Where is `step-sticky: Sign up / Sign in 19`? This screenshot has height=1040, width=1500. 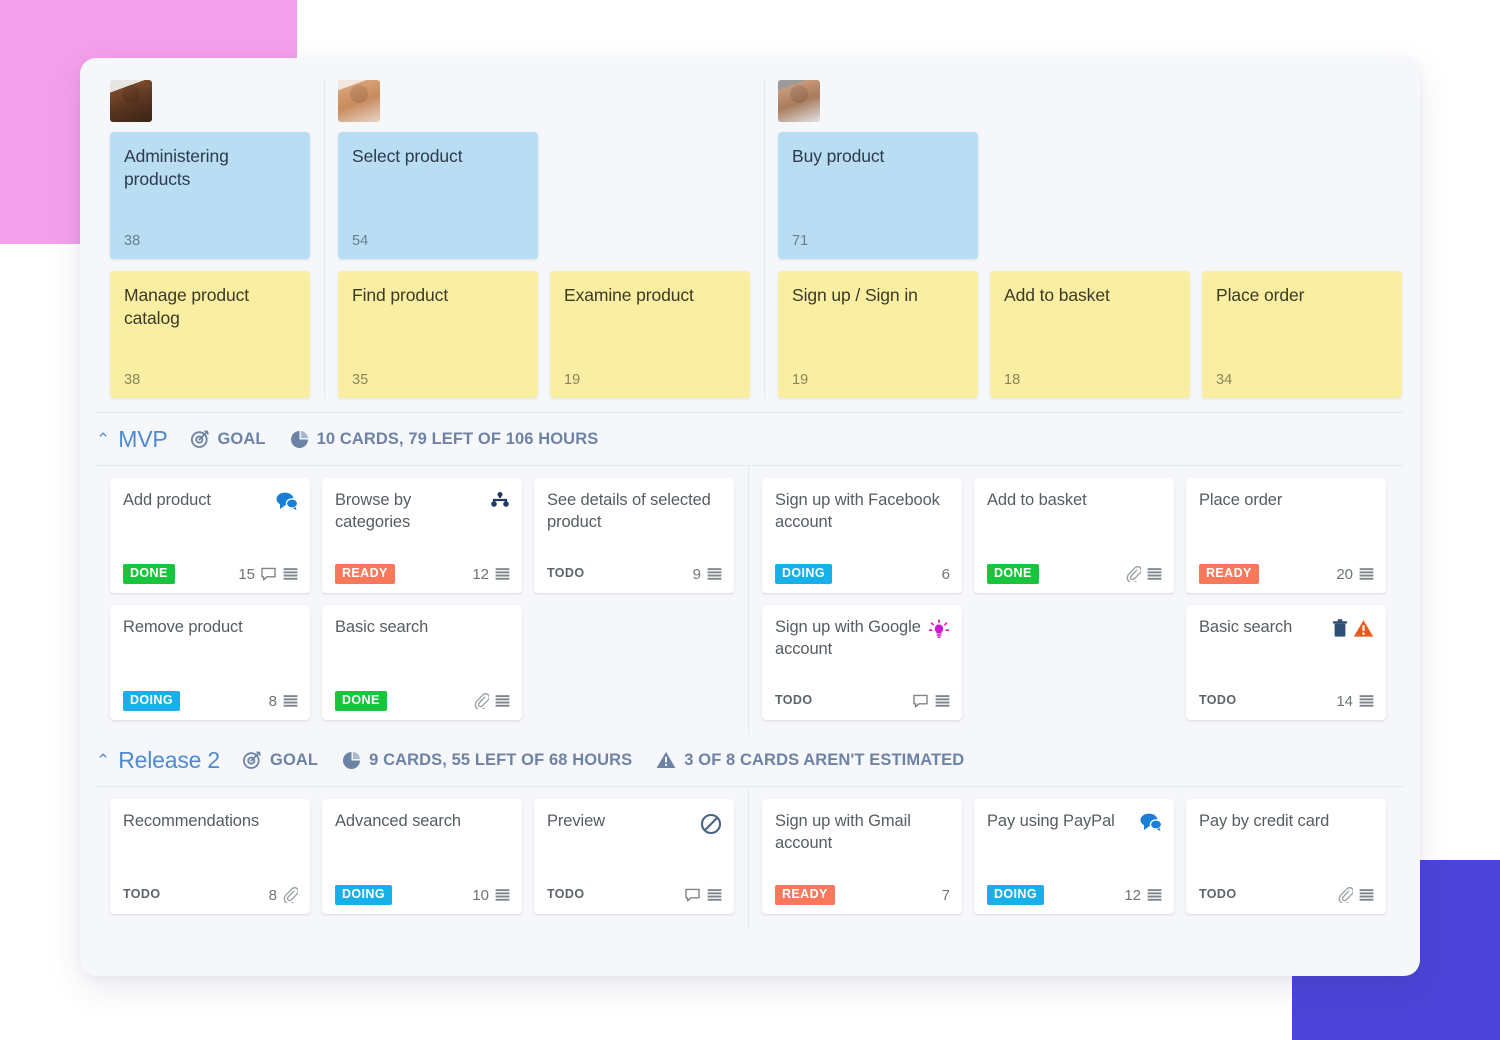 step-sticky: Sign up / Sign in 19 is located at coordinates (878, 334).